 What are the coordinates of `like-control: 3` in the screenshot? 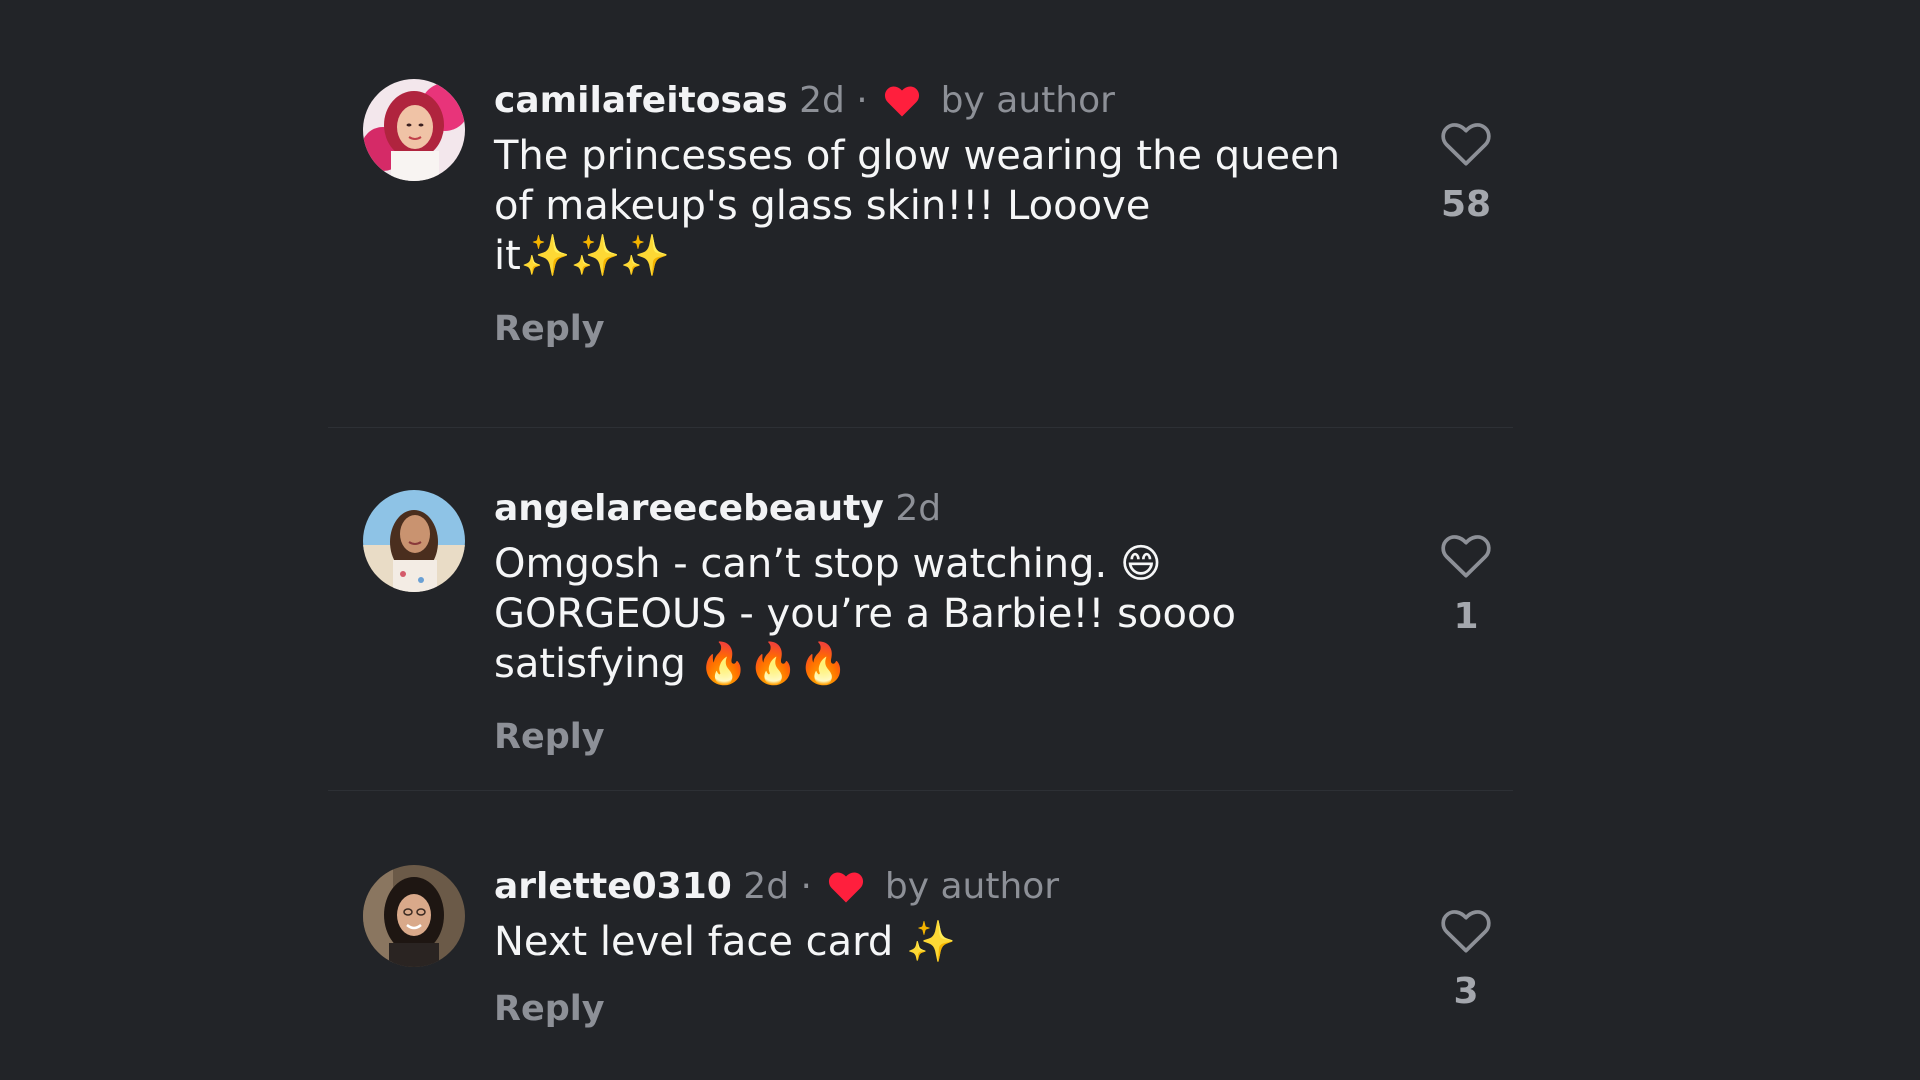 It's located at (1466, 959).